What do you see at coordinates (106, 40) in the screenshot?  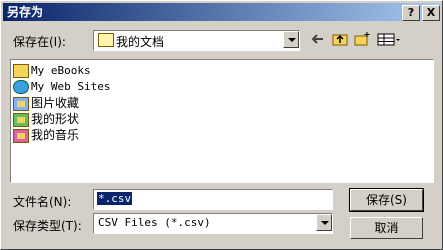 I see `my-documents-icon` at bounding box center [106, 40].